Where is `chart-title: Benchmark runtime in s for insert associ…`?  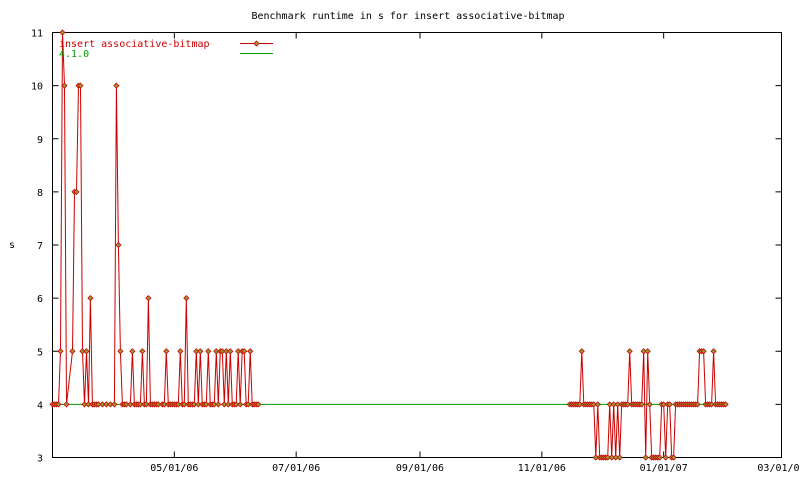
chart-title: Benchmark runtime in s for insert associ… is located at coordinates (407, 16).